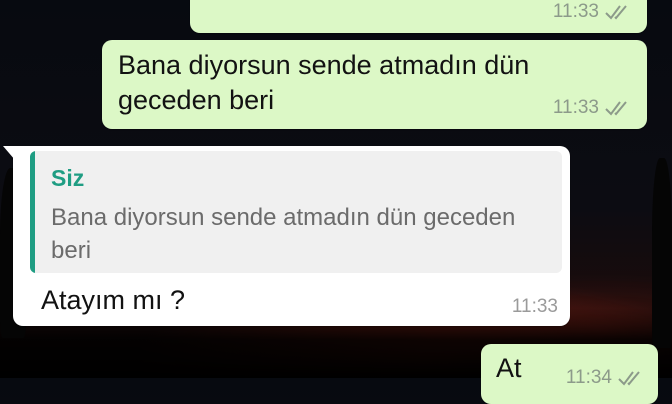  I want to click on message-bubble-outgoing: 11:33, so click(418, 16).